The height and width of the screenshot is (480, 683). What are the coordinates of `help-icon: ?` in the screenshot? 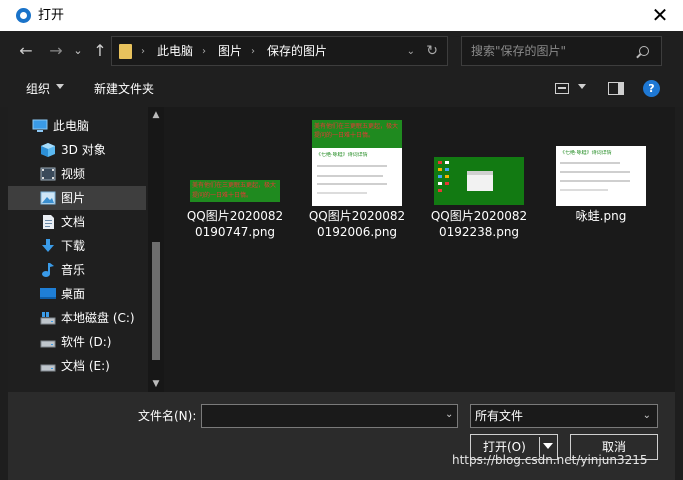 It's located at (651, 88).